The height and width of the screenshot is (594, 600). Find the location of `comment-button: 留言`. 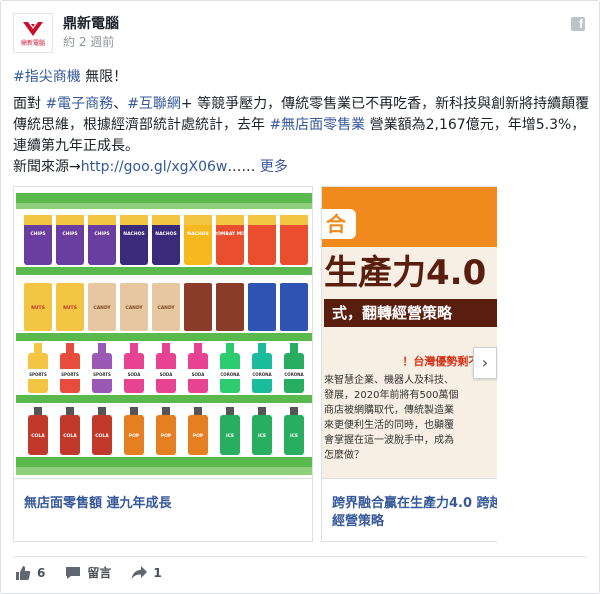

comment-button: 留言 is located at coordinates (88, 572).